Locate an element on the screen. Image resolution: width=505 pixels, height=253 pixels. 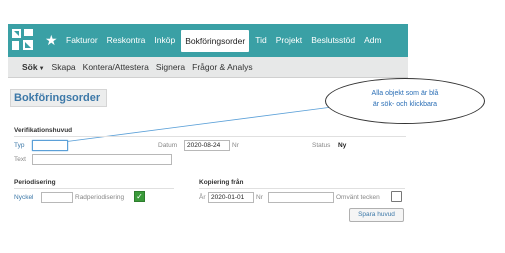
nav-item-beslutsstod: Beslutsstöd is located at coordinates (333, 40).